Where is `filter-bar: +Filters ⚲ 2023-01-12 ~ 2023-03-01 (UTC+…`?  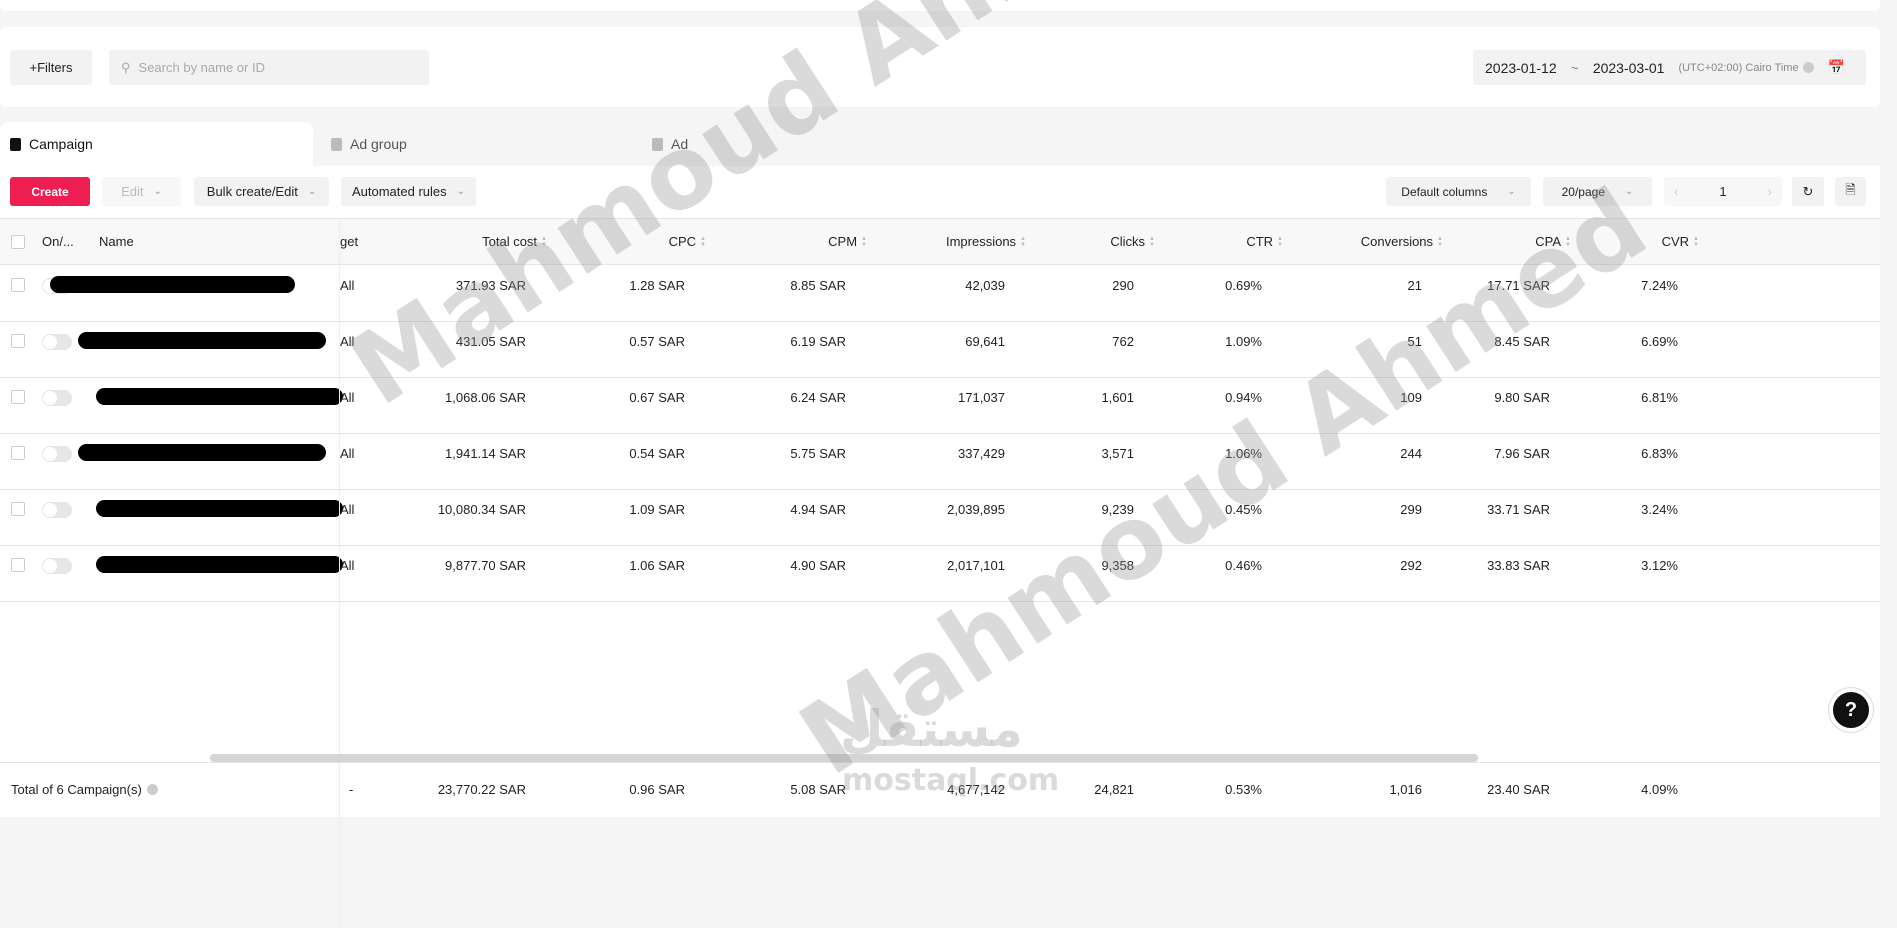 filter-bar: +Filters ⚲ 2023-01-12 ~ 2023-03-01 (UTC+… is located at coordinates (940, 67).